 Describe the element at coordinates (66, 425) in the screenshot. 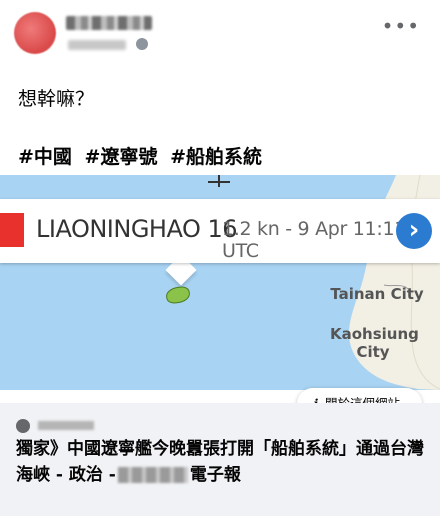

I see `domain-blurred` at that location.